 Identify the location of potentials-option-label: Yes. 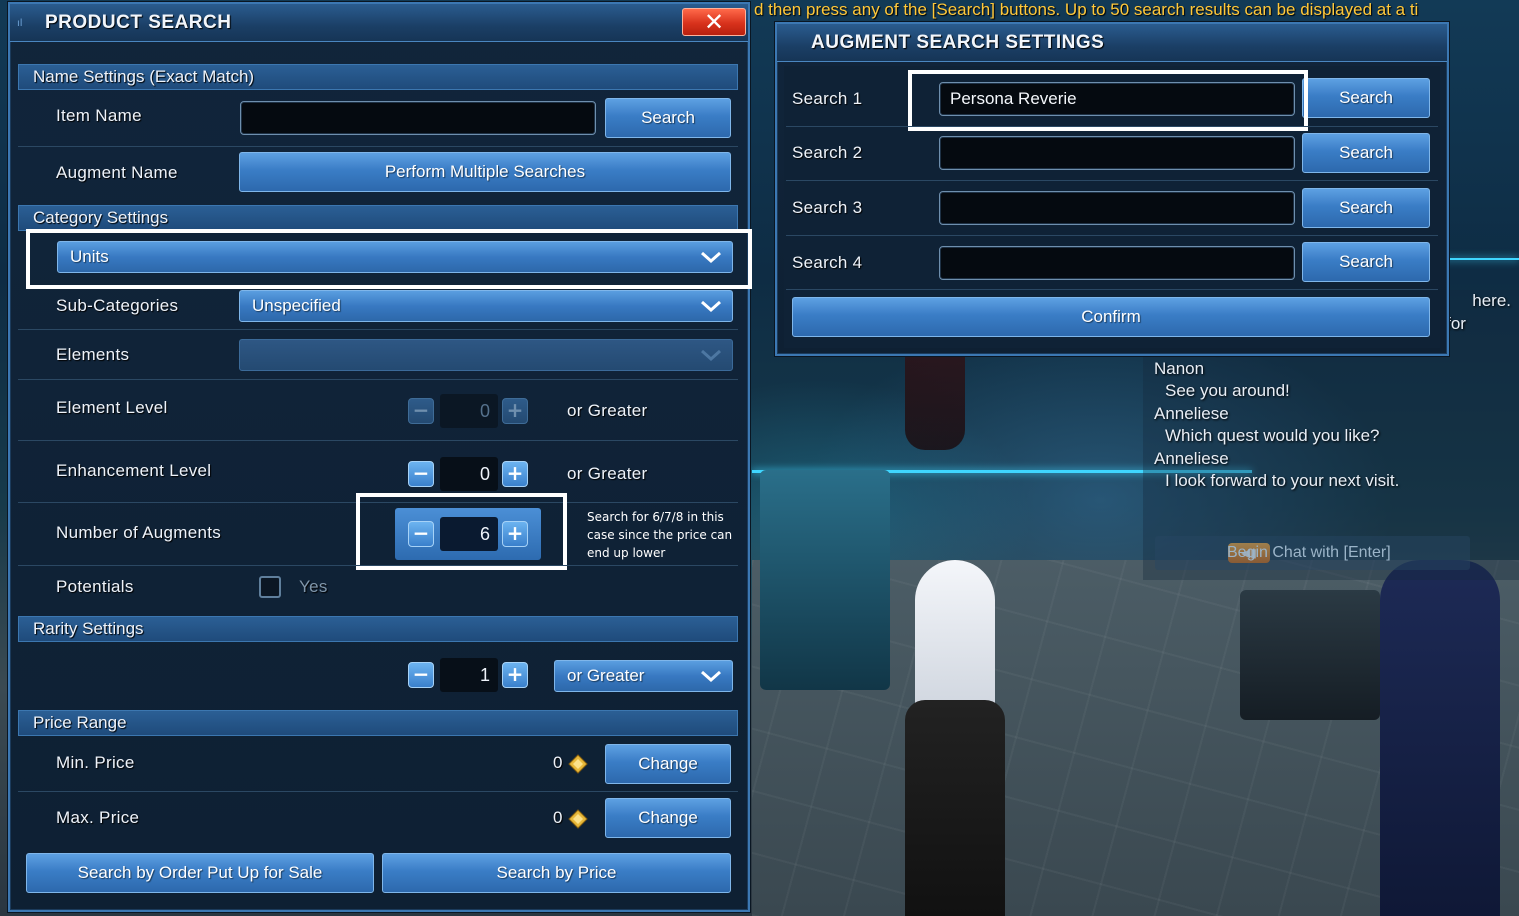
(313, 586).